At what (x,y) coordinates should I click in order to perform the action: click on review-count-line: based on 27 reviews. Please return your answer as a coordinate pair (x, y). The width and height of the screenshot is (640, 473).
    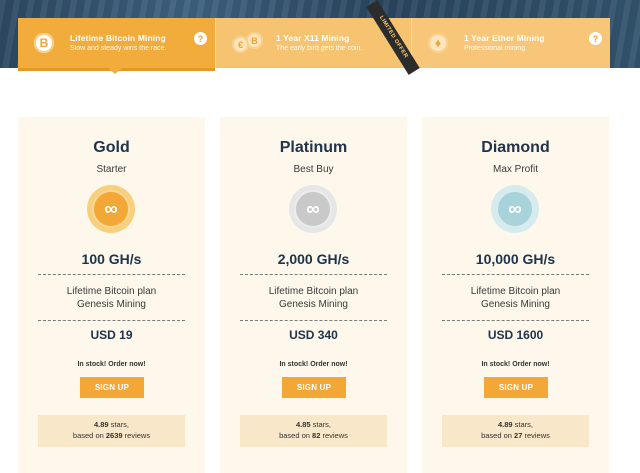
    Looking at the image, I should click on (515, 436).